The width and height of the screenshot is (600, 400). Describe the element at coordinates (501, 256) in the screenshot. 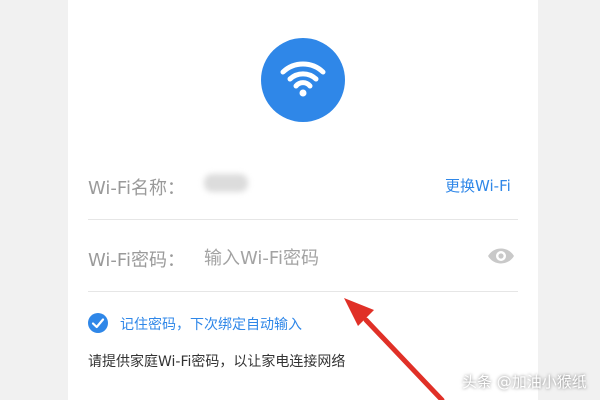

I see `eye-icon` at that location.